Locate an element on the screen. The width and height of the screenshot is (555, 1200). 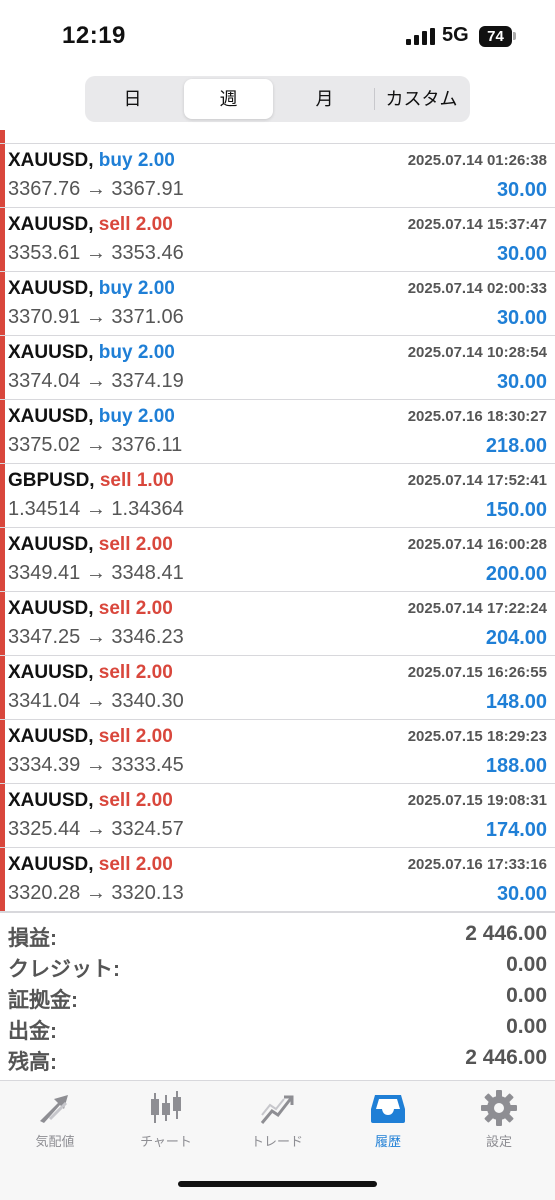
trade-profit: 174.00 is located at coordinates (516, 830).